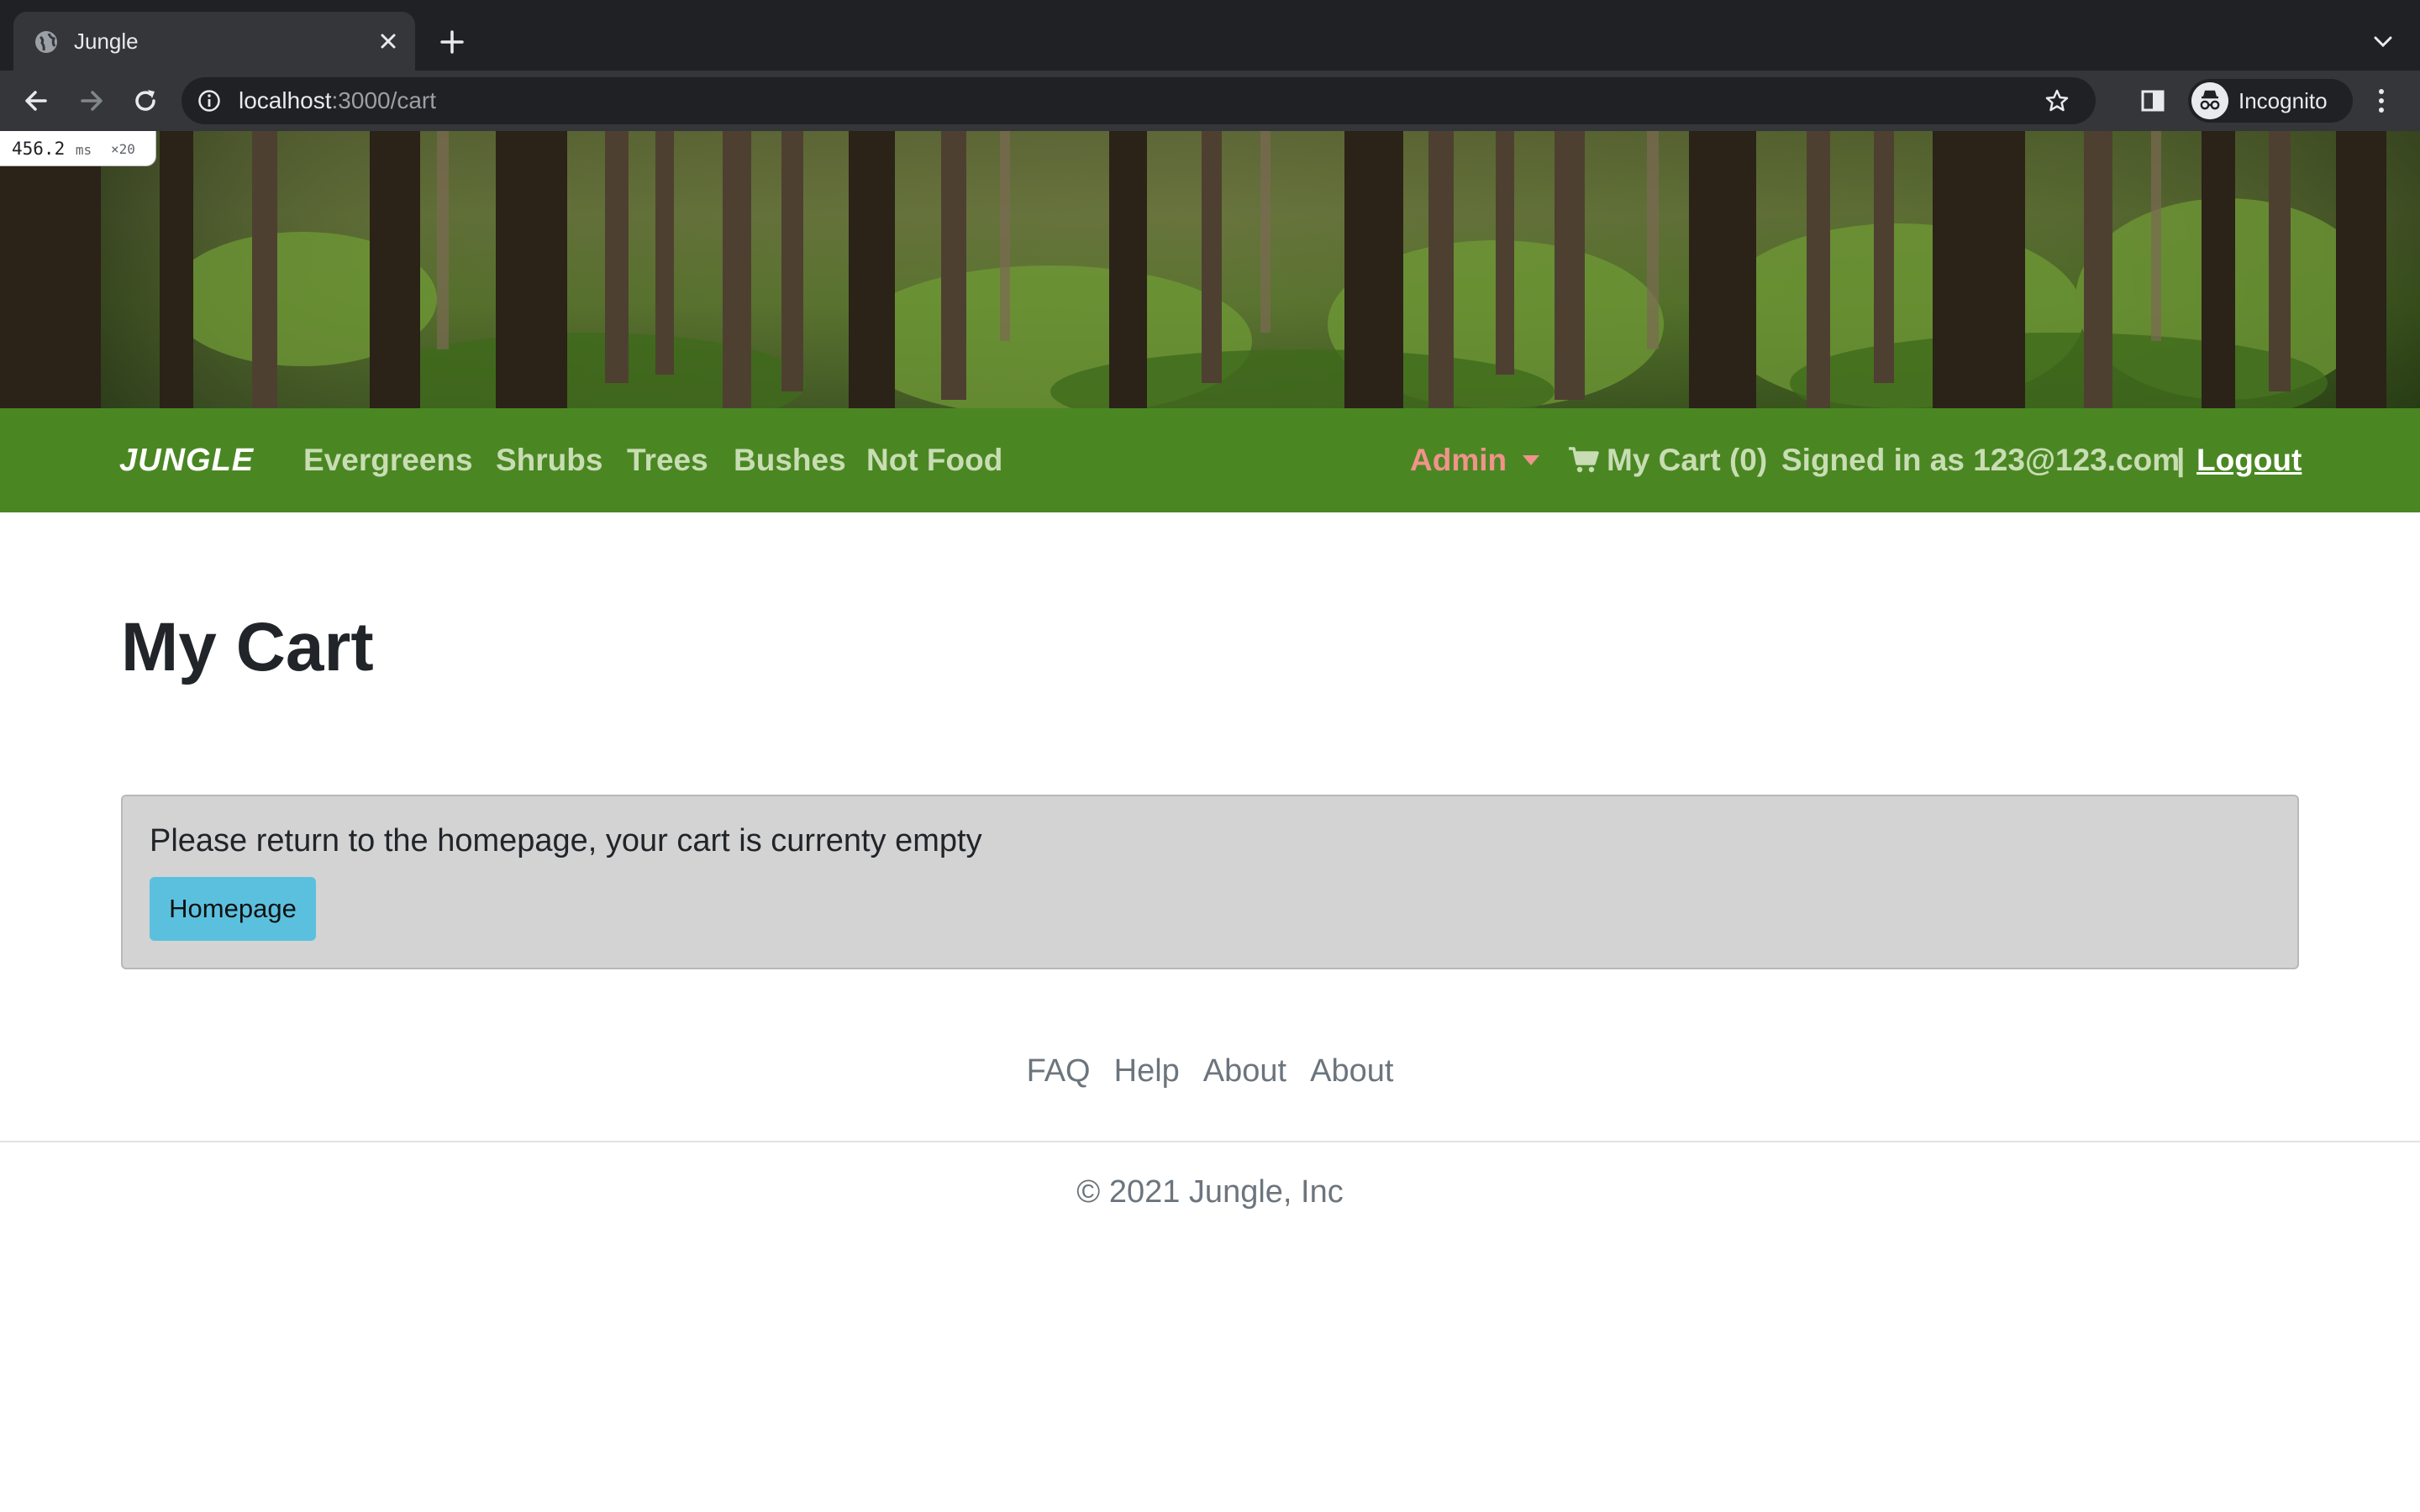 This screenshot has height=1512, width=2420. What do you see at coordinates (934, 460) in the screenshot?
I see `nav-link-not-food: Not Food` at bounding box center [934, 460].